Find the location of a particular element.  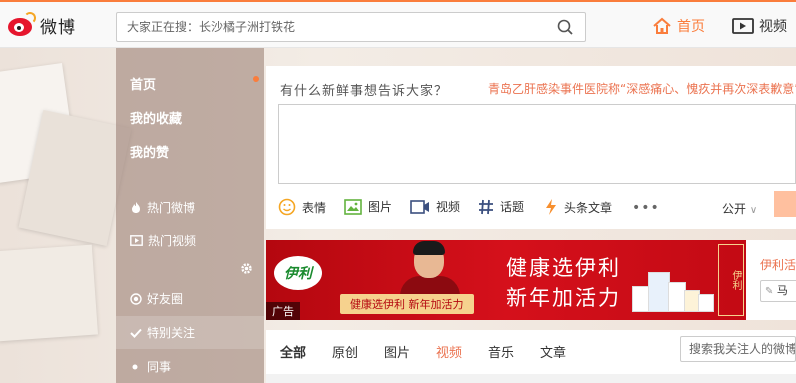

image-button: 图片 is located at coordinates (368, 206).